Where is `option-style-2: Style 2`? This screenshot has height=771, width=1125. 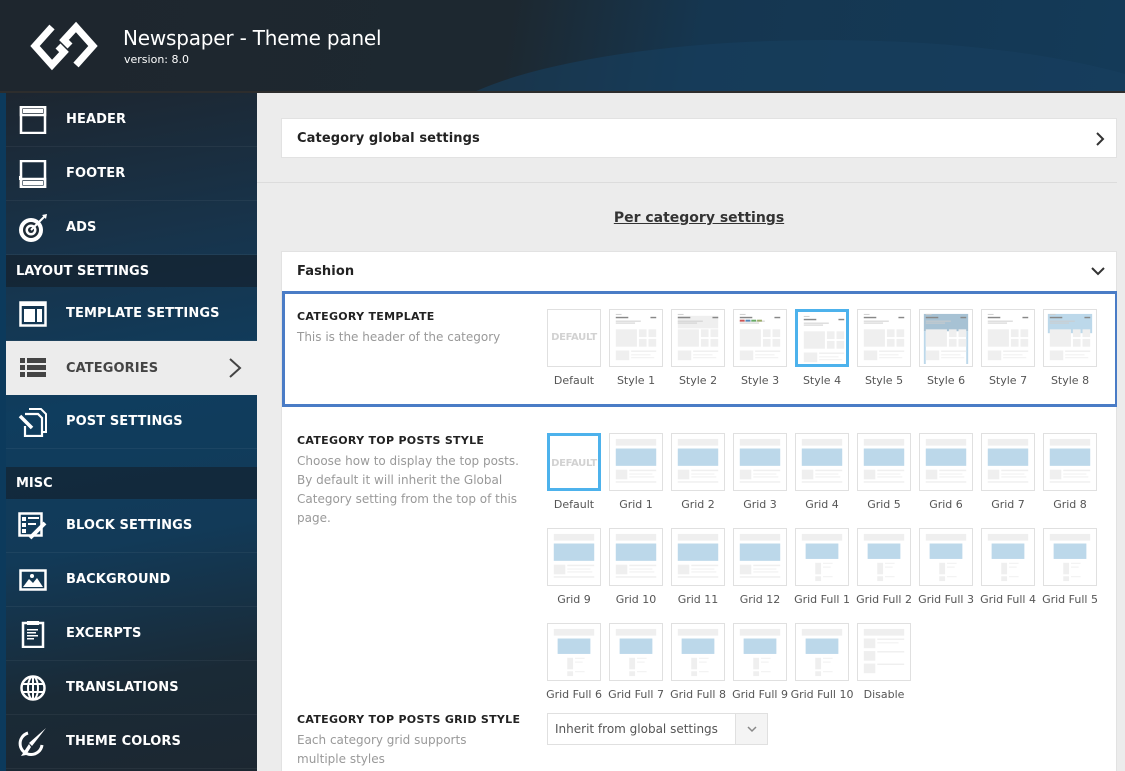
option-style-2: Style 2 is located at coordinates (698, 348).